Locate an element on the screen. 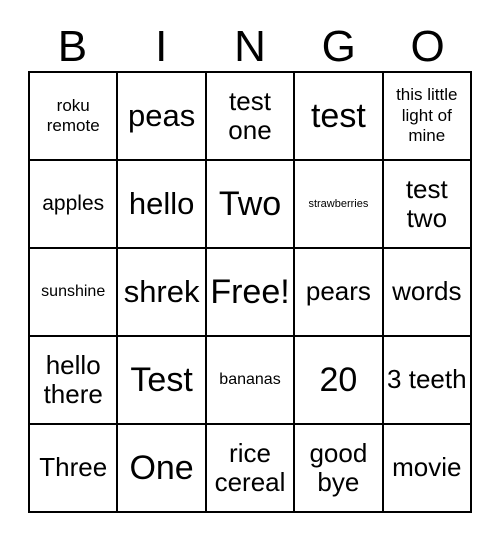  bingo-cell-label: test two is located at coordinates (426, 203).